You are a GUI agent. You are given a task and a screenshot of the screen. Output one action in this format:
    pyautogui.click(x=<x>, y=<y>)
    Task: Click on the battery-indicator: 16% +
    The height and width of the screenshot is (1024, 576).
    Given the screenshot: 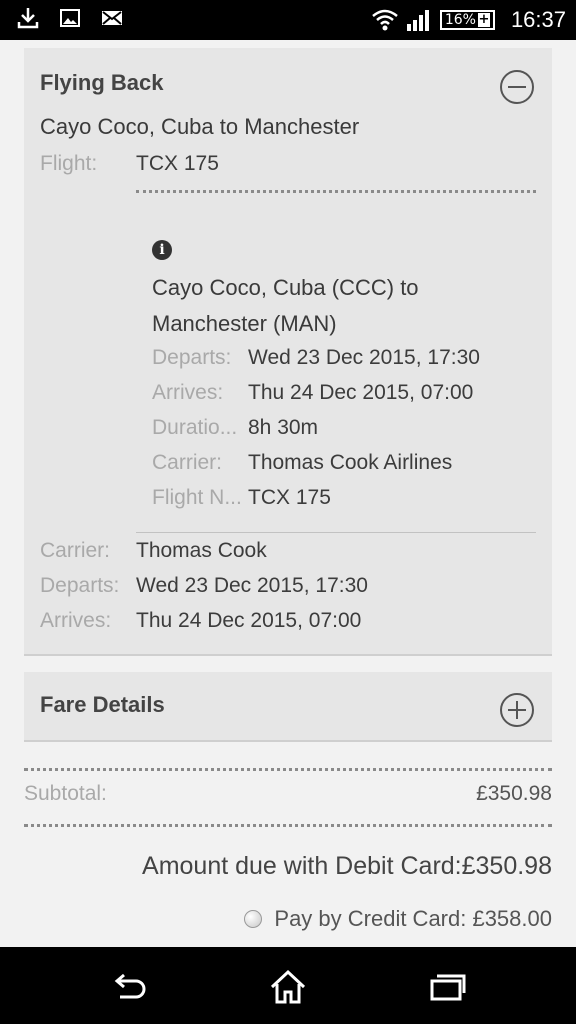 What is the action you would take?
    pyautogui.click(x=467, y=20)
    